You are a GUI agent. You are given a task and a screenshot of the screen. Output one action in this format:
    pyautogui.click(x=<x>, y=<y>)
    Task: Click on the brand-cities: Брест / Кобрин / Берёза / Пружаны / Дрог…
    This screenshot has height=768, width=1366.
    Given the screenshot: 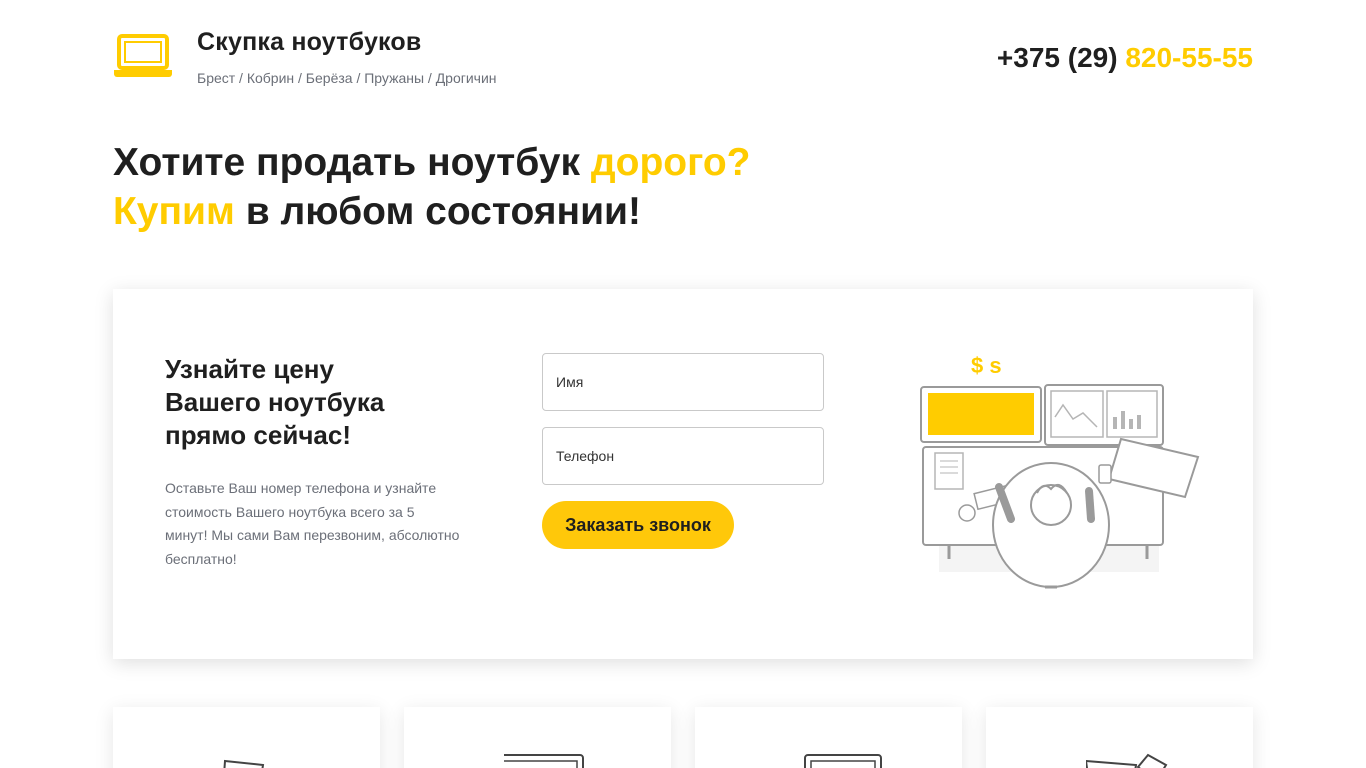 What is the action you would take?
    pyautogui.click(x=347, y=78)
    